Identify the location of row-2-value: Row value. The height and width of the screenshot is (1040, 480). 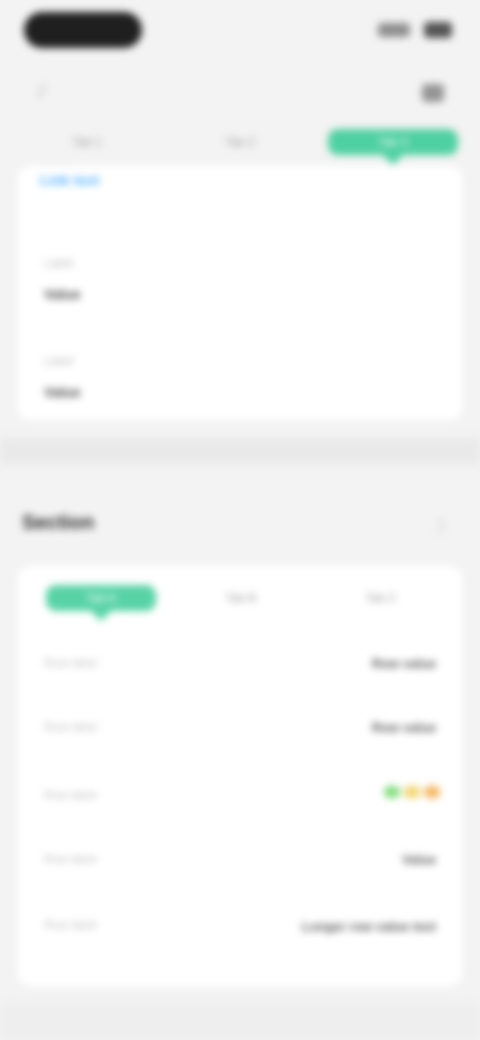
(403, 727).